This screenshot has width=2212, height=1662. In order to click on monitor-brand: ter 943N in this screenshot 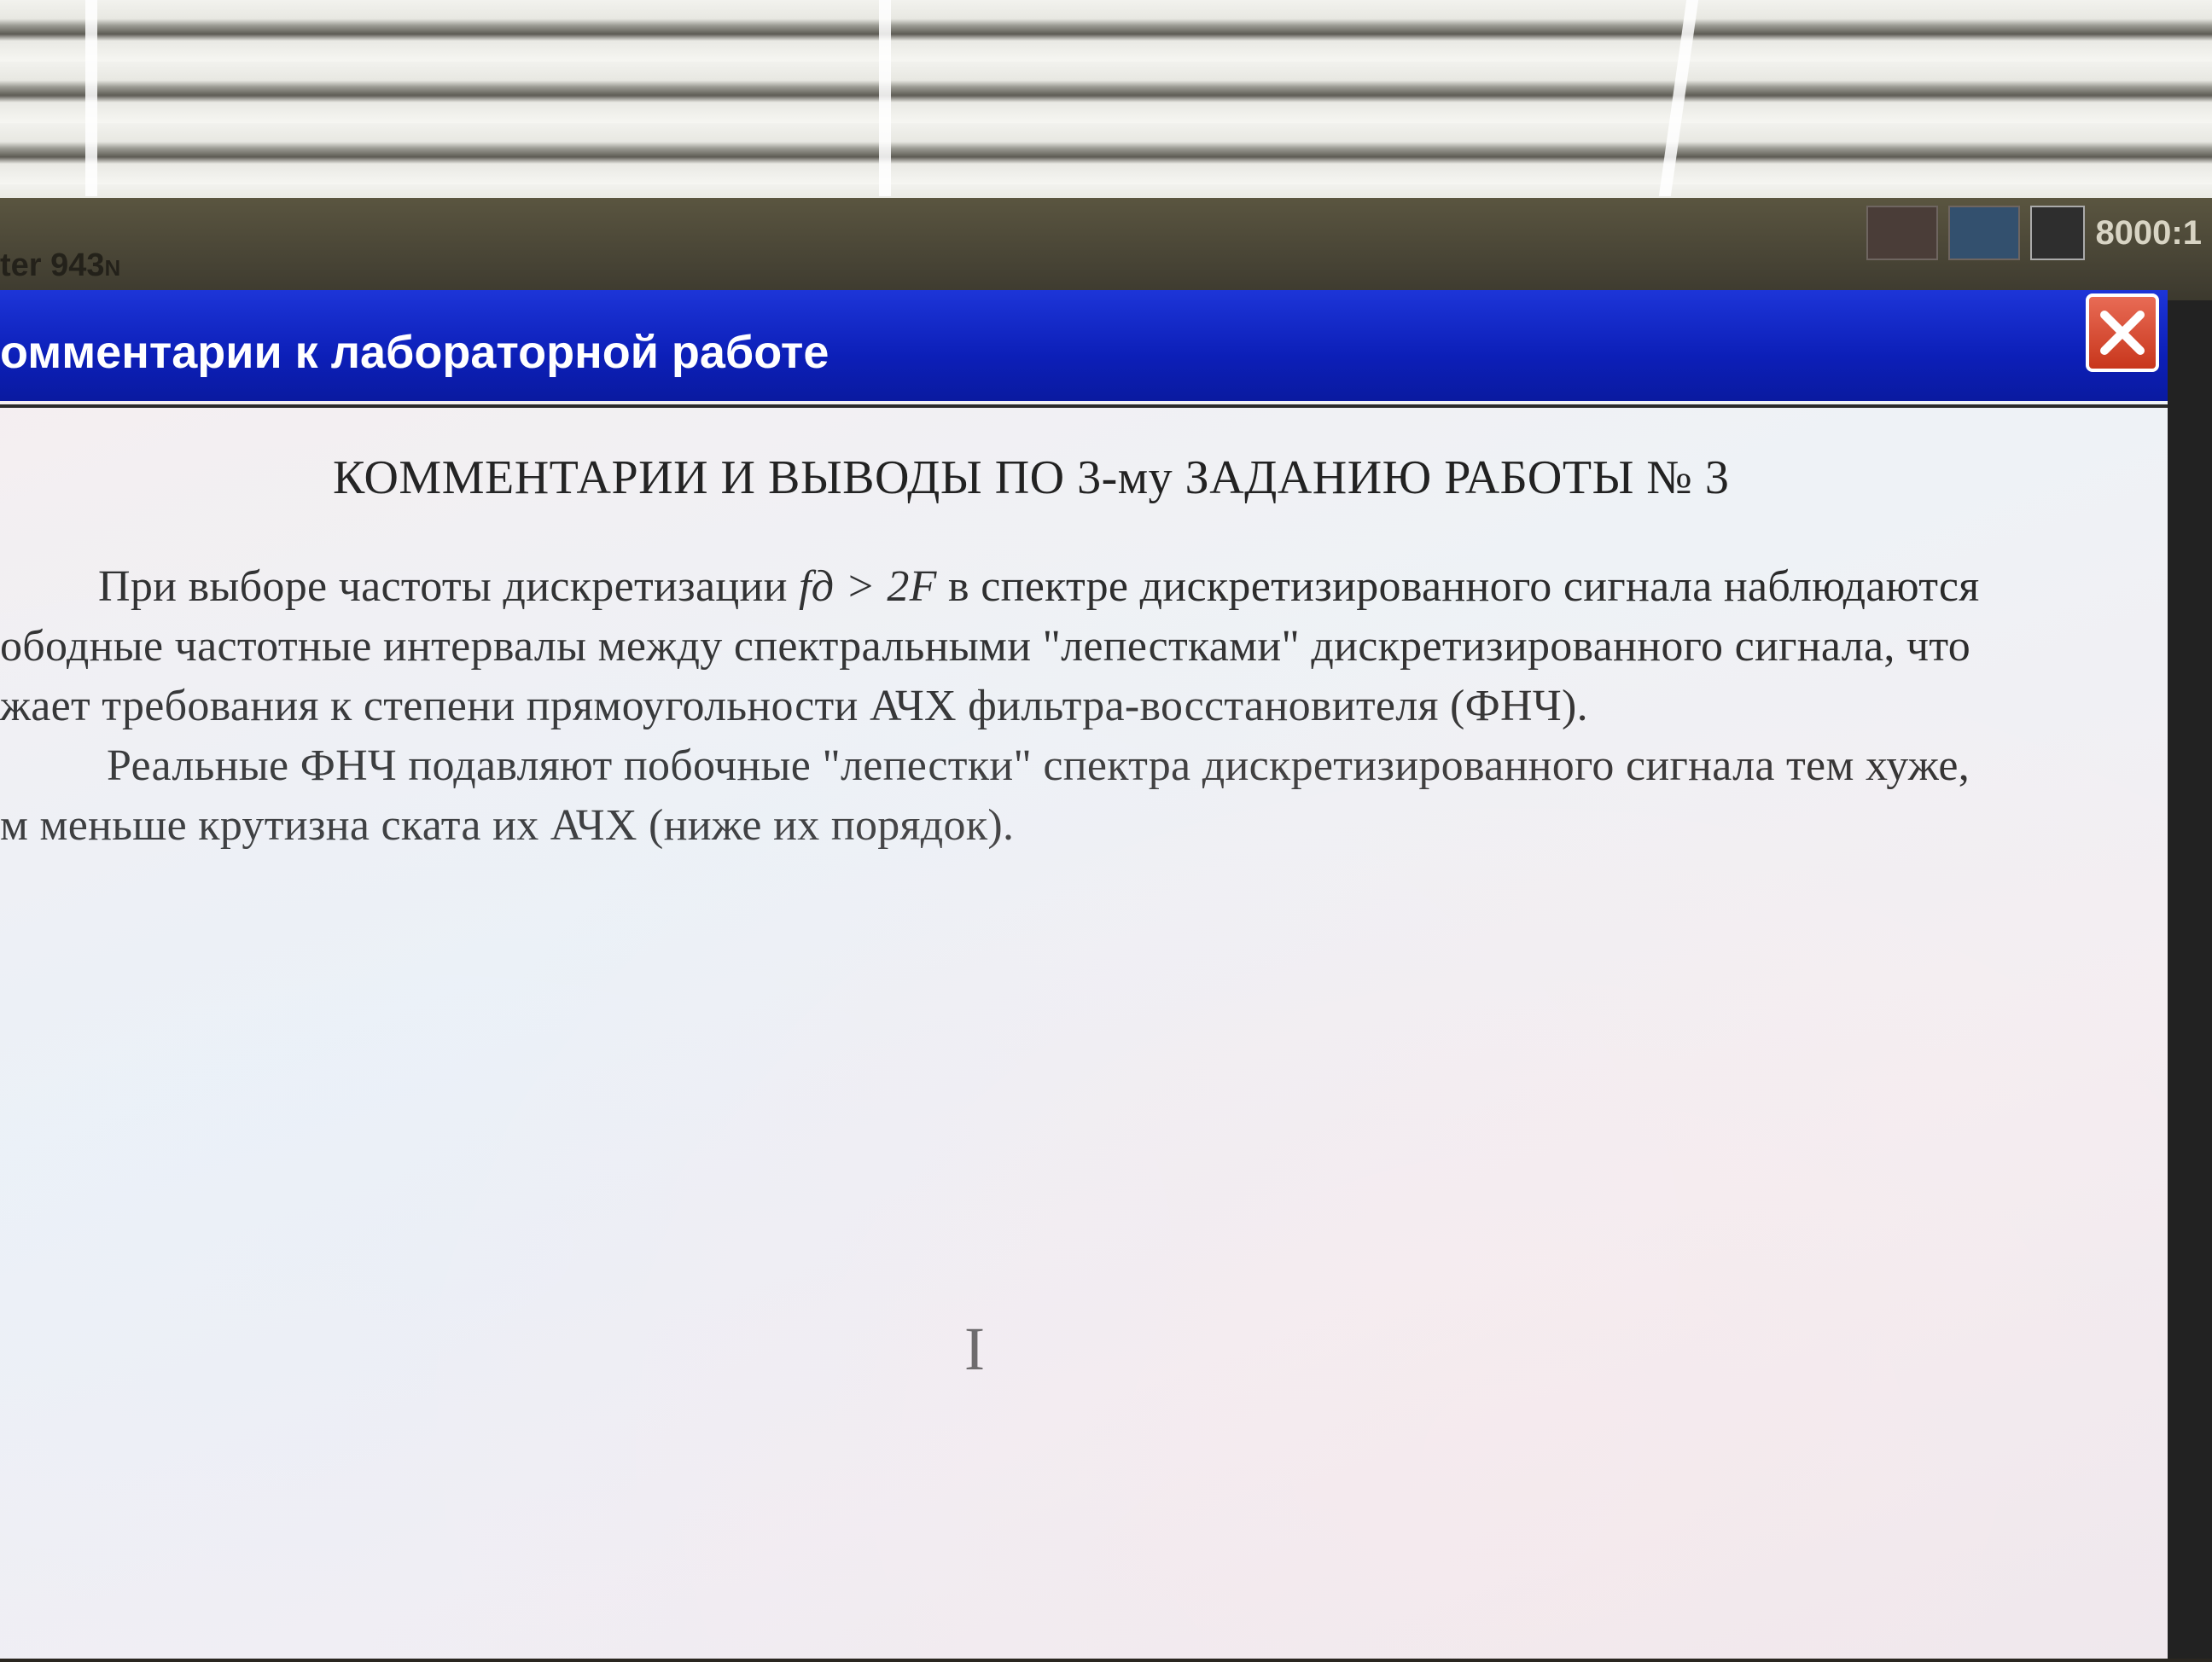, I will do `click(60, 265)`.